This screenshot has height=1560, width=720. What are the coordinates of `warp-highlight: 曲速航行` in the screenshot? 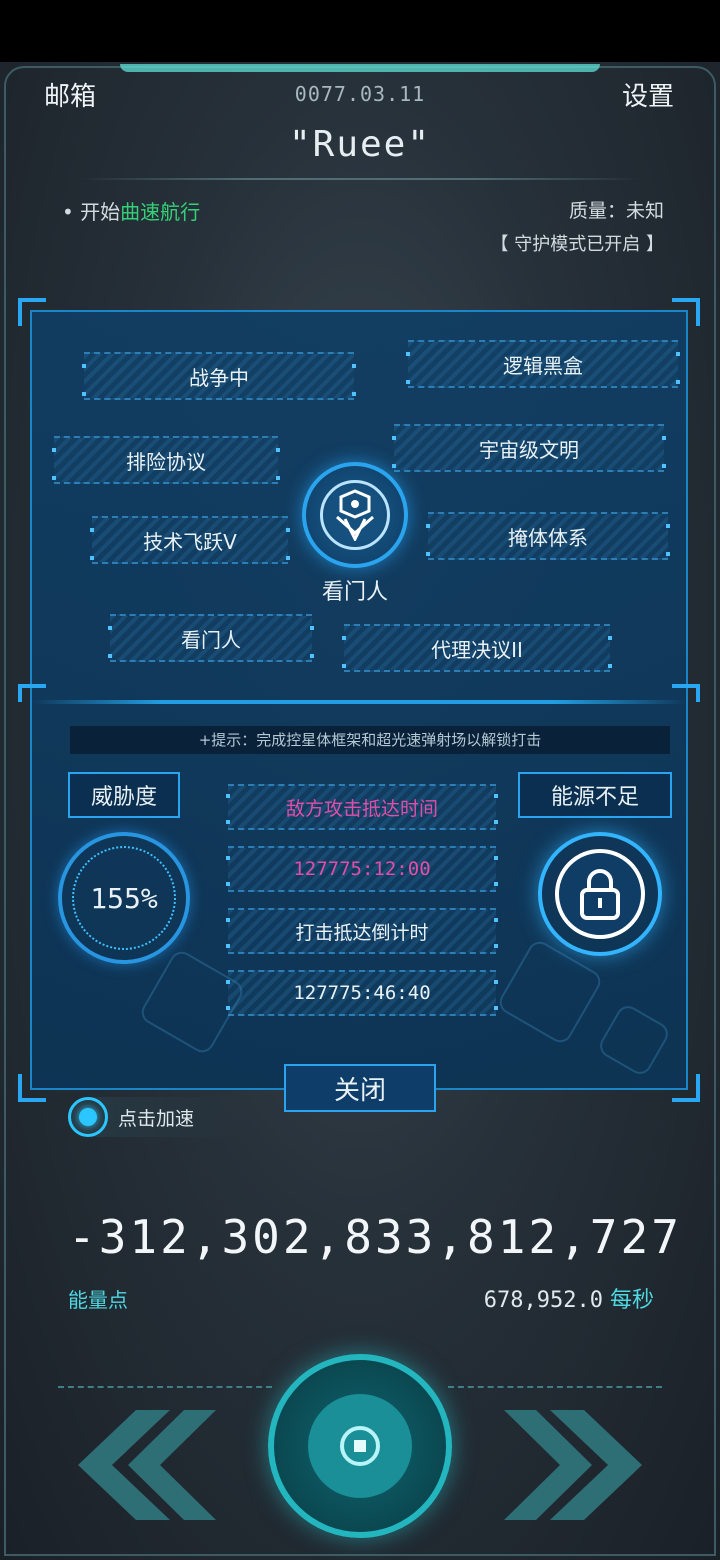 It's located at (160, 212).